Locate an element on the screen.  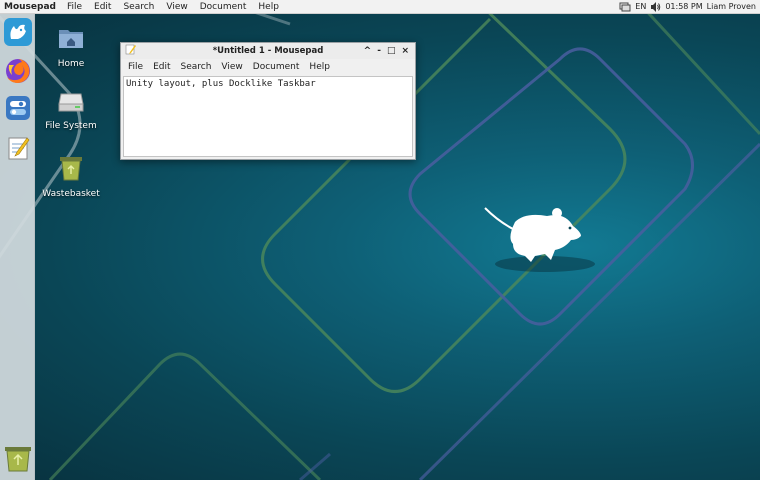
whisker-menu-icon is located at coordinates (18, 33).